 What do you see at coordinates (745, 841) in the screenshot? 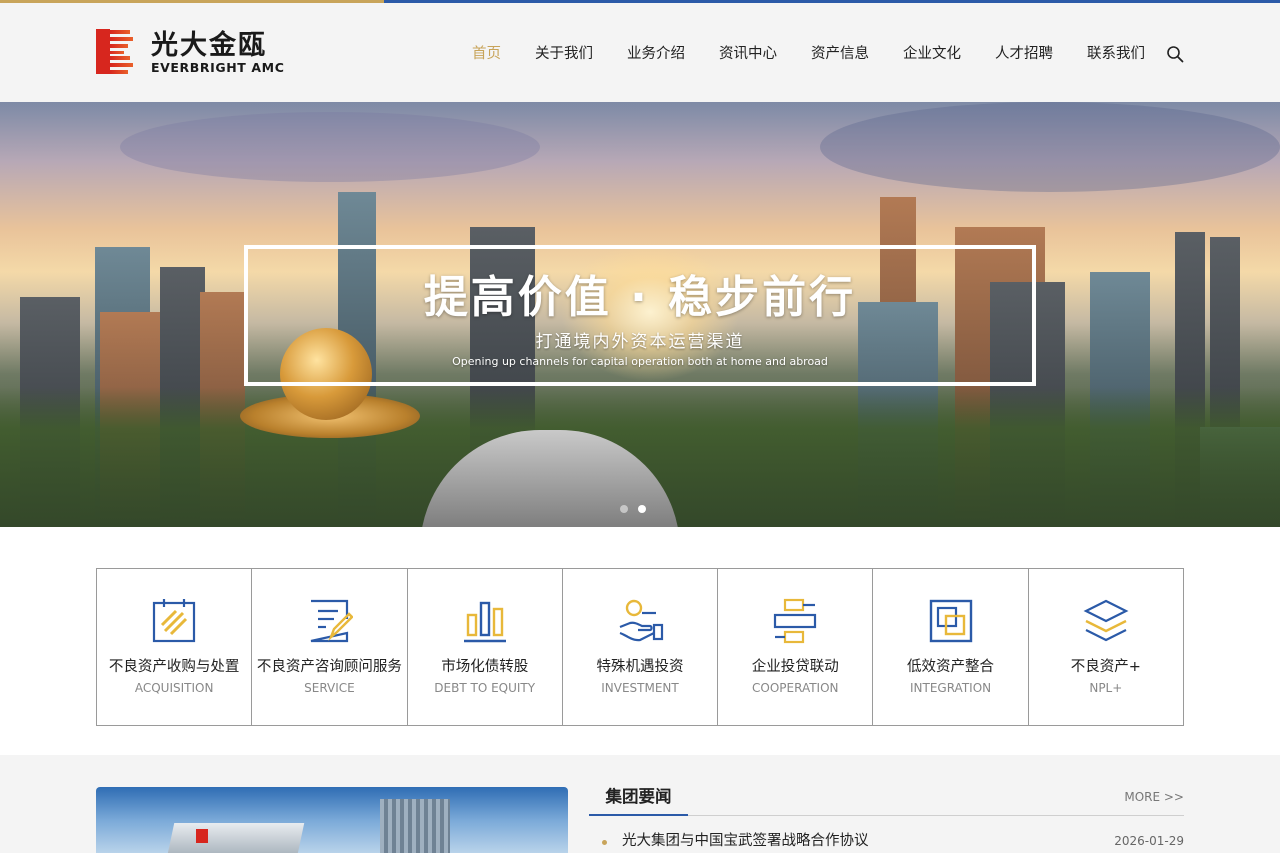
I see `news-item-title: 光大集团与中国宝武签署战略合作协议` at bounding box center [745, 841].